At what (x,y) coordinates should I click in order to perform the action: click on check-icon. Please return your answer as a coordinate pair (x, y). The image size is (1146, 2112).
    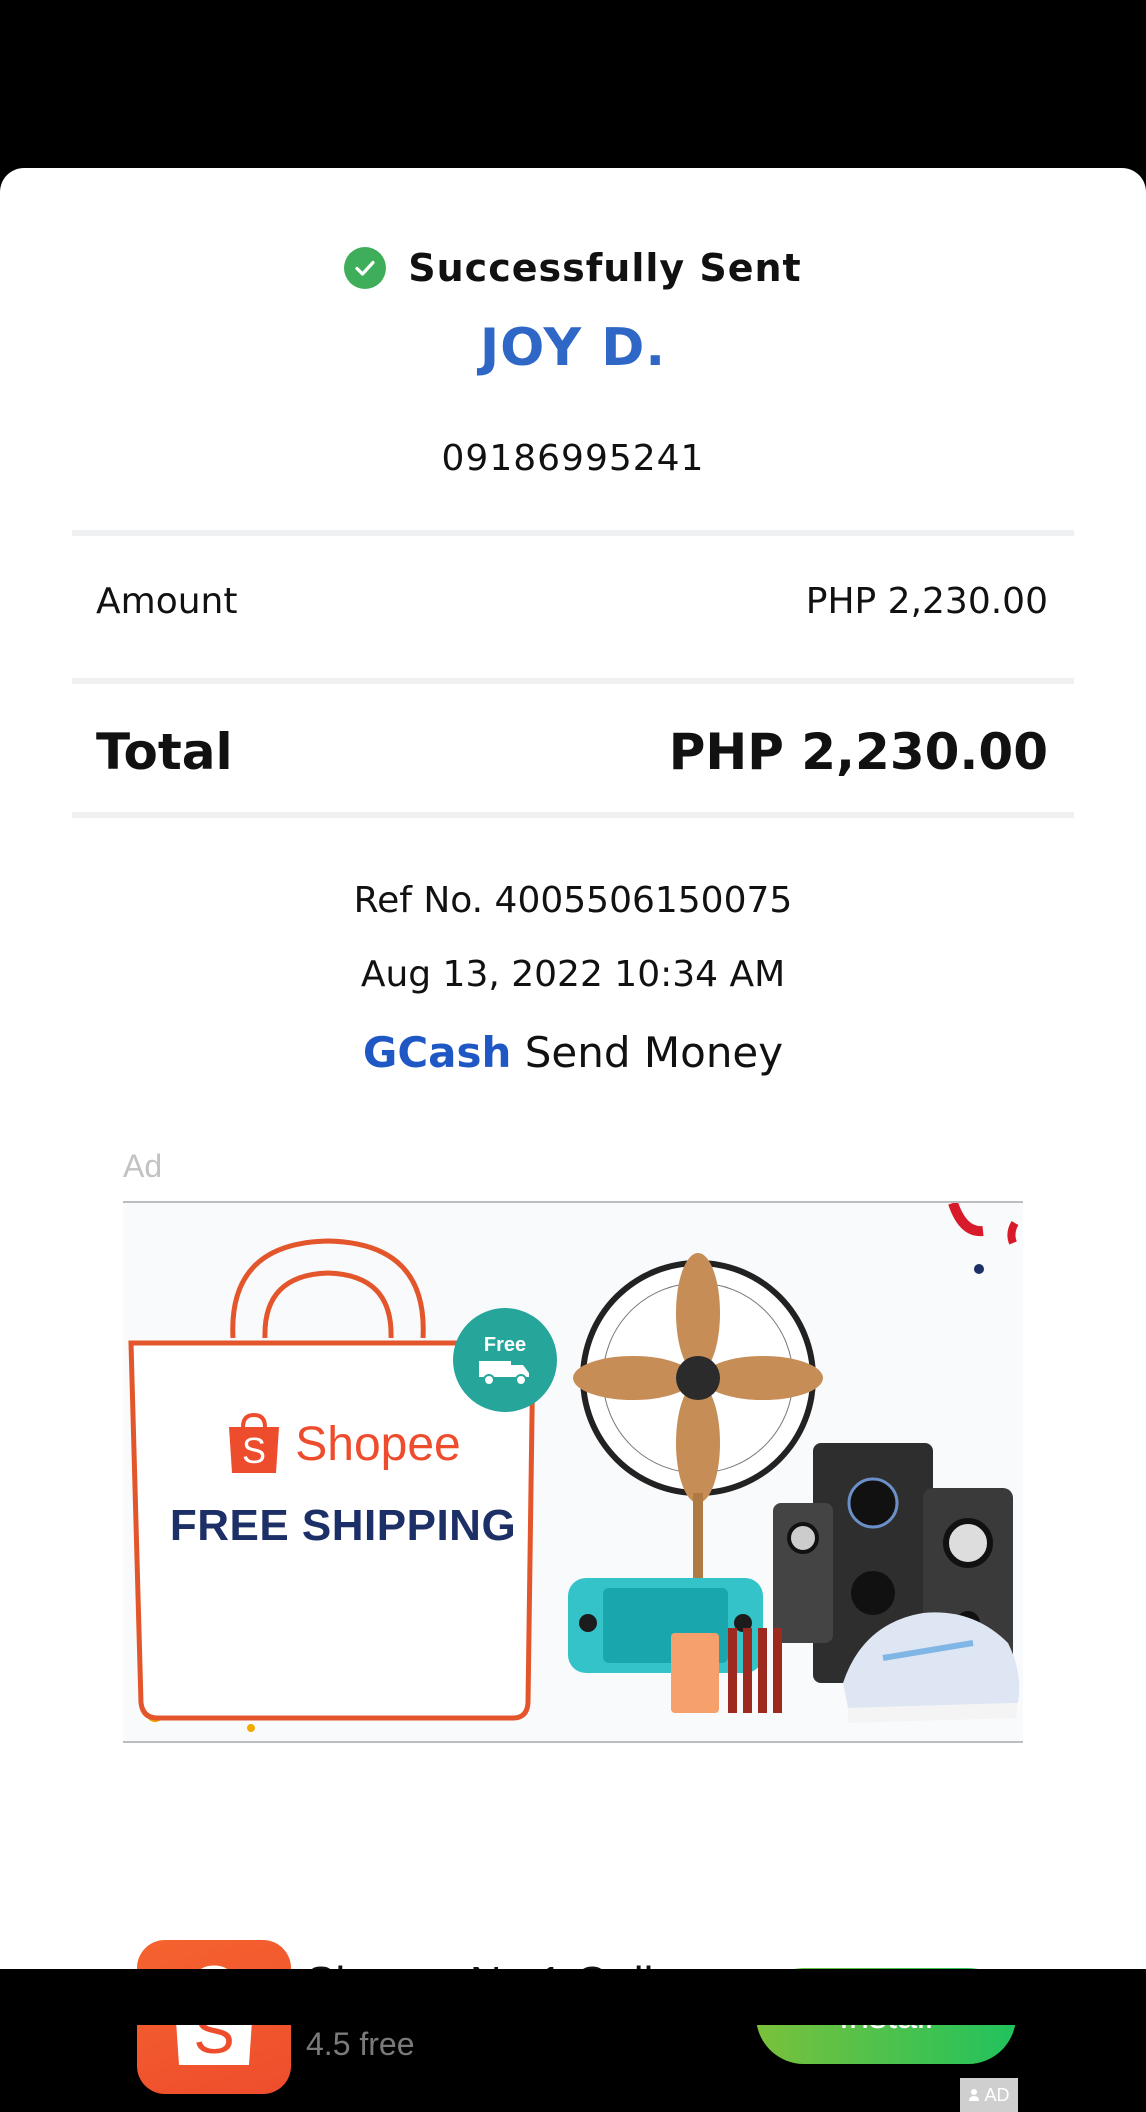
    Looking at the image, I should click on (365, 268).